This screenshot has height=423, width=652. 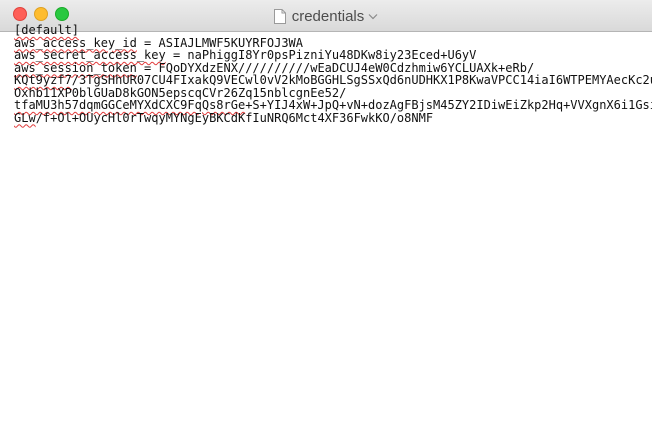 I want to click on document-icon, so click(x=279, y=16).